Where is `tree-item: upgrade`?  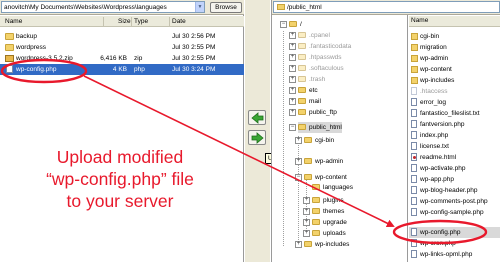 tree-item: upgrade is located at coordinates (329, 222).